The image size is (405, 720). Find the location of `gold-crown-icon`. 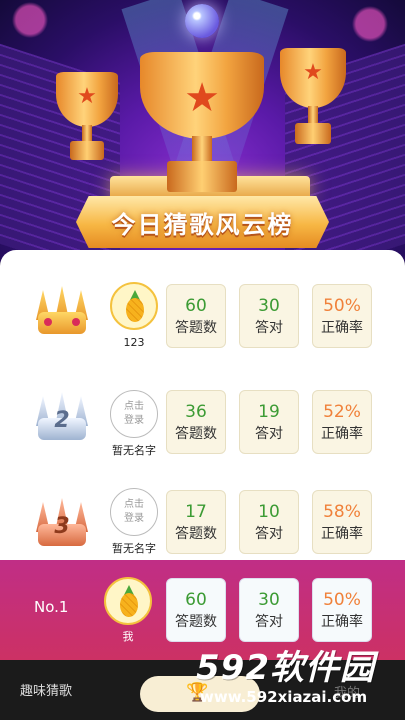

gold-crown-icon is located at coordinates (62, 313).